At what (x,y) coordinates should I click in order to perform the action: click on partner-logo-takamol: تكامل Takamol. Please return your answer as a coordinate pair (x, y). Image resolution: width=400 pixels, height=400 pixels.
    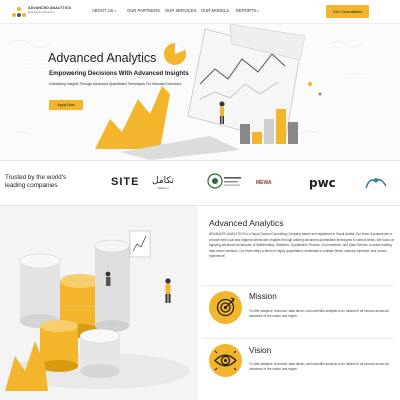
    Looking at the image, I should click on (163, 183).